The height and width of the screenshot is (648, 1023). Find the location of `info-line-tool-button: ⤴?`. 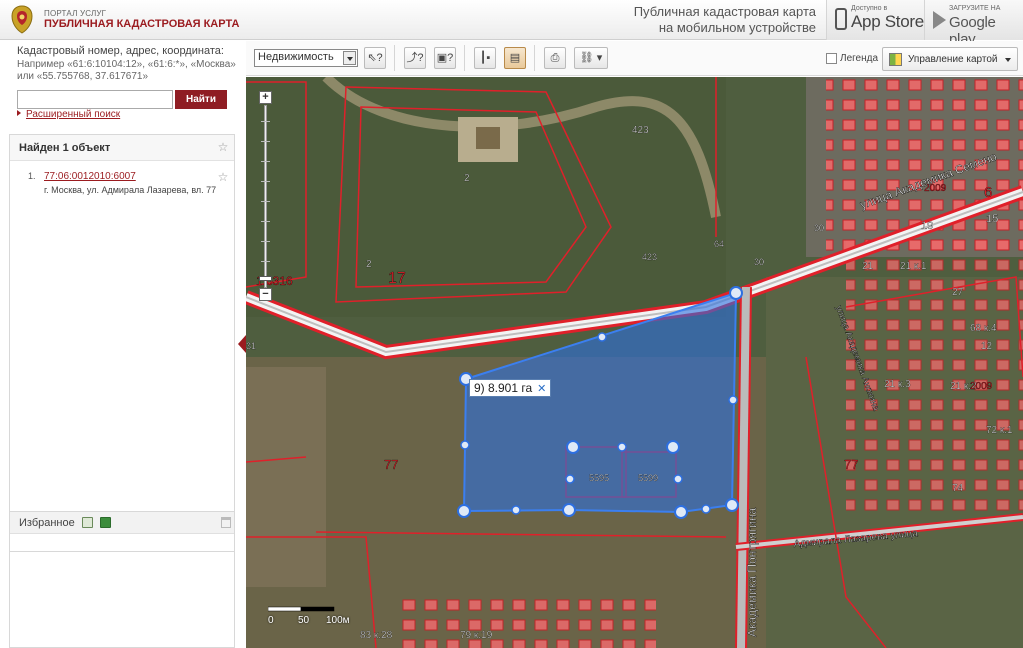

info-line-tool-button: ⤴? is located at coordinates (415, 58).